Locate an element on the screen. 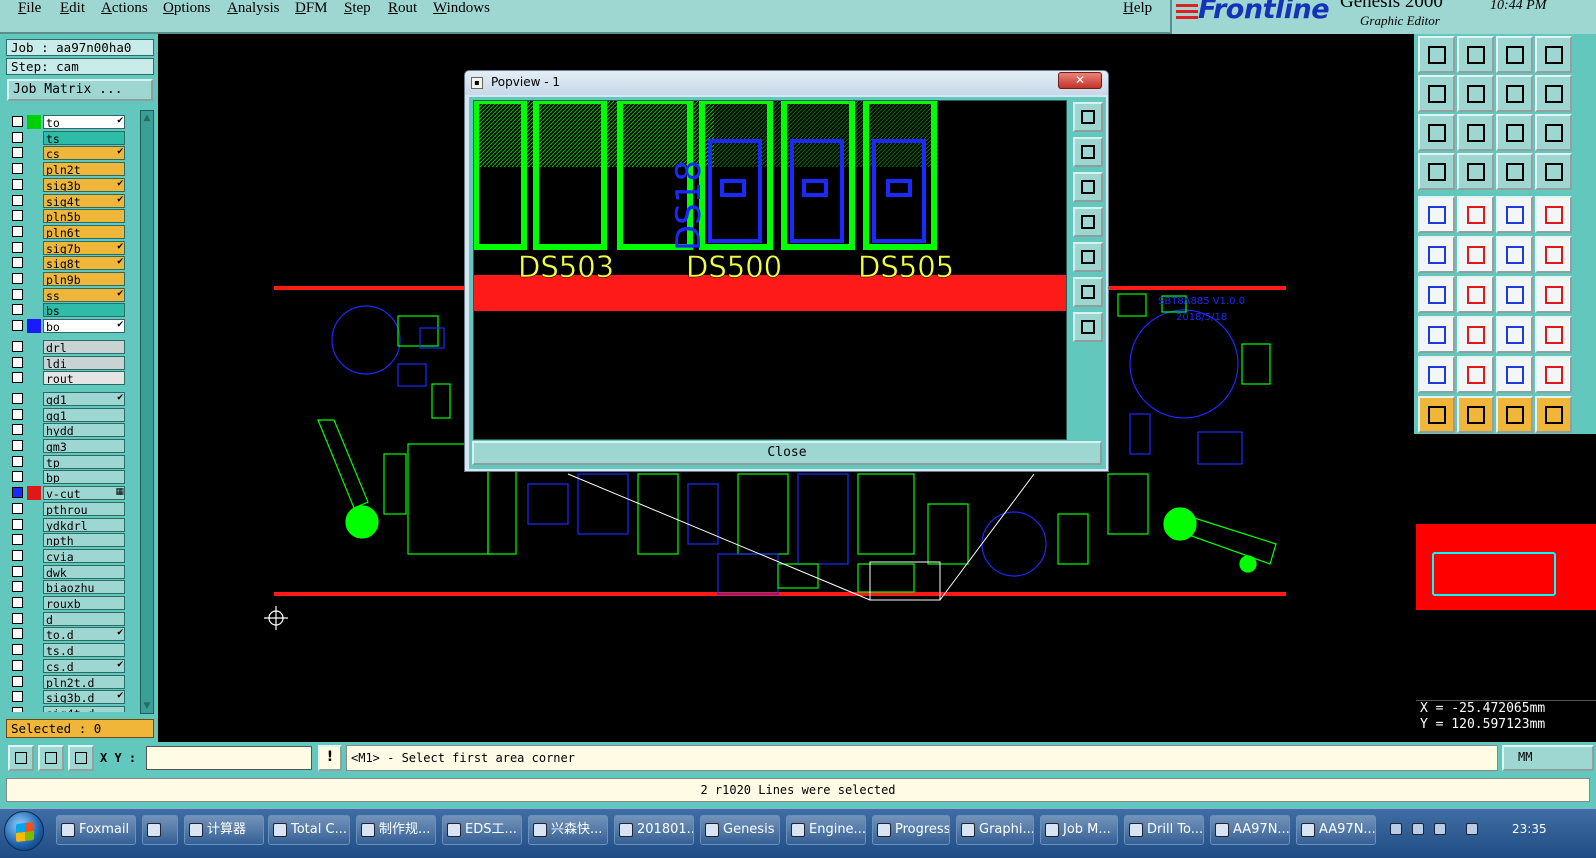 The width and height of the screenshot is (1596, 858). layer-row: cs ✔ is located at coordinates (68, 153).